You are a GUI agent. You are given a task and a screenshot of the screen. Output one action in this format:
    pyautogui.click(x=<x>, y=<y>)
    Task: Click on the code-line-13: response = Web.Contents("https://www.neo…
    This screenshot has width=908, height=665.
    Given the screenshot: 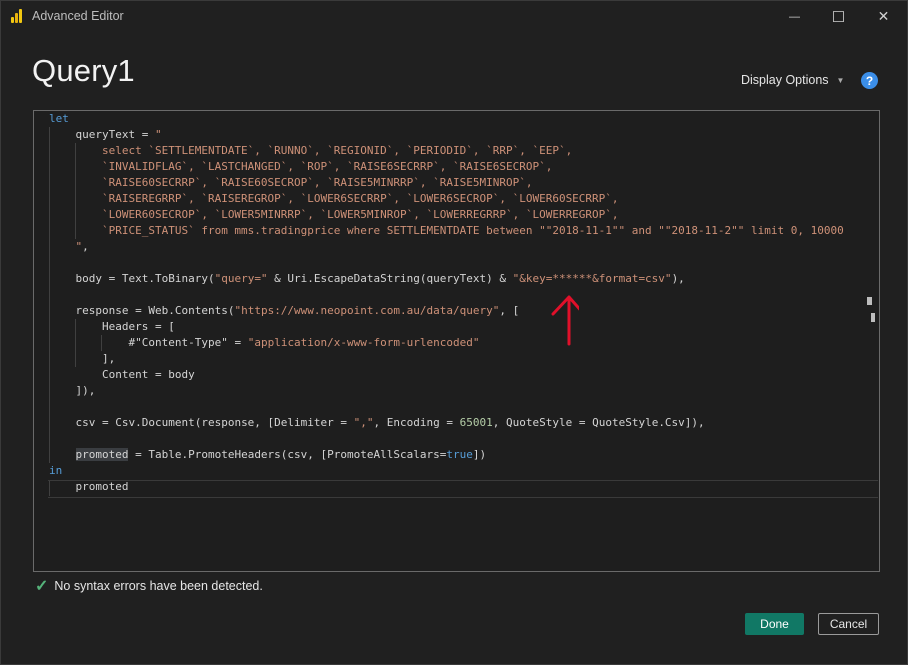 What is the action you would take?
    pyautogui.click(x=297, y=310)
    